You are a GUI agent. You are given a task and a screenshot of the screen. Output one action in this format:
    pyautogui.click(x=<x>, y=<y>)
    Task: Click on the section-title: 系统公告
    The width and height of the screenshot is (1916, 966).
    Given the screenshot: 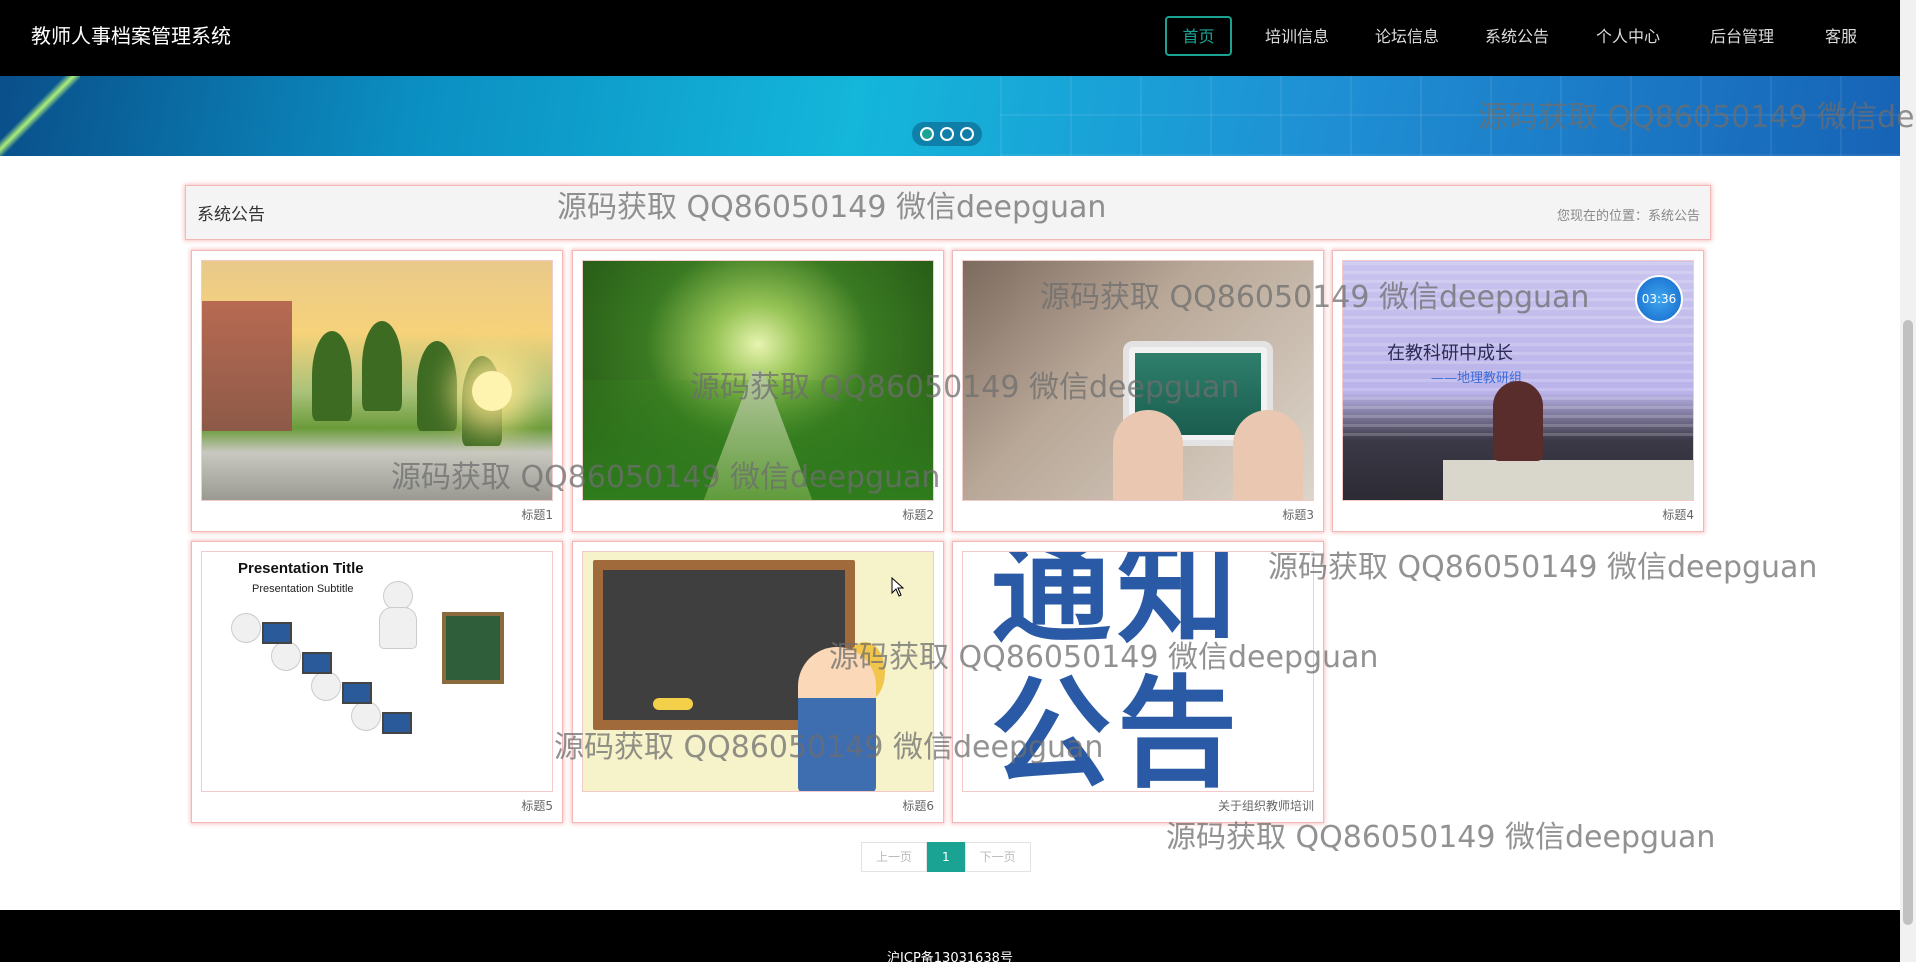 What is the action you would take?
    pyautogui.click(x=231, y=215)
    